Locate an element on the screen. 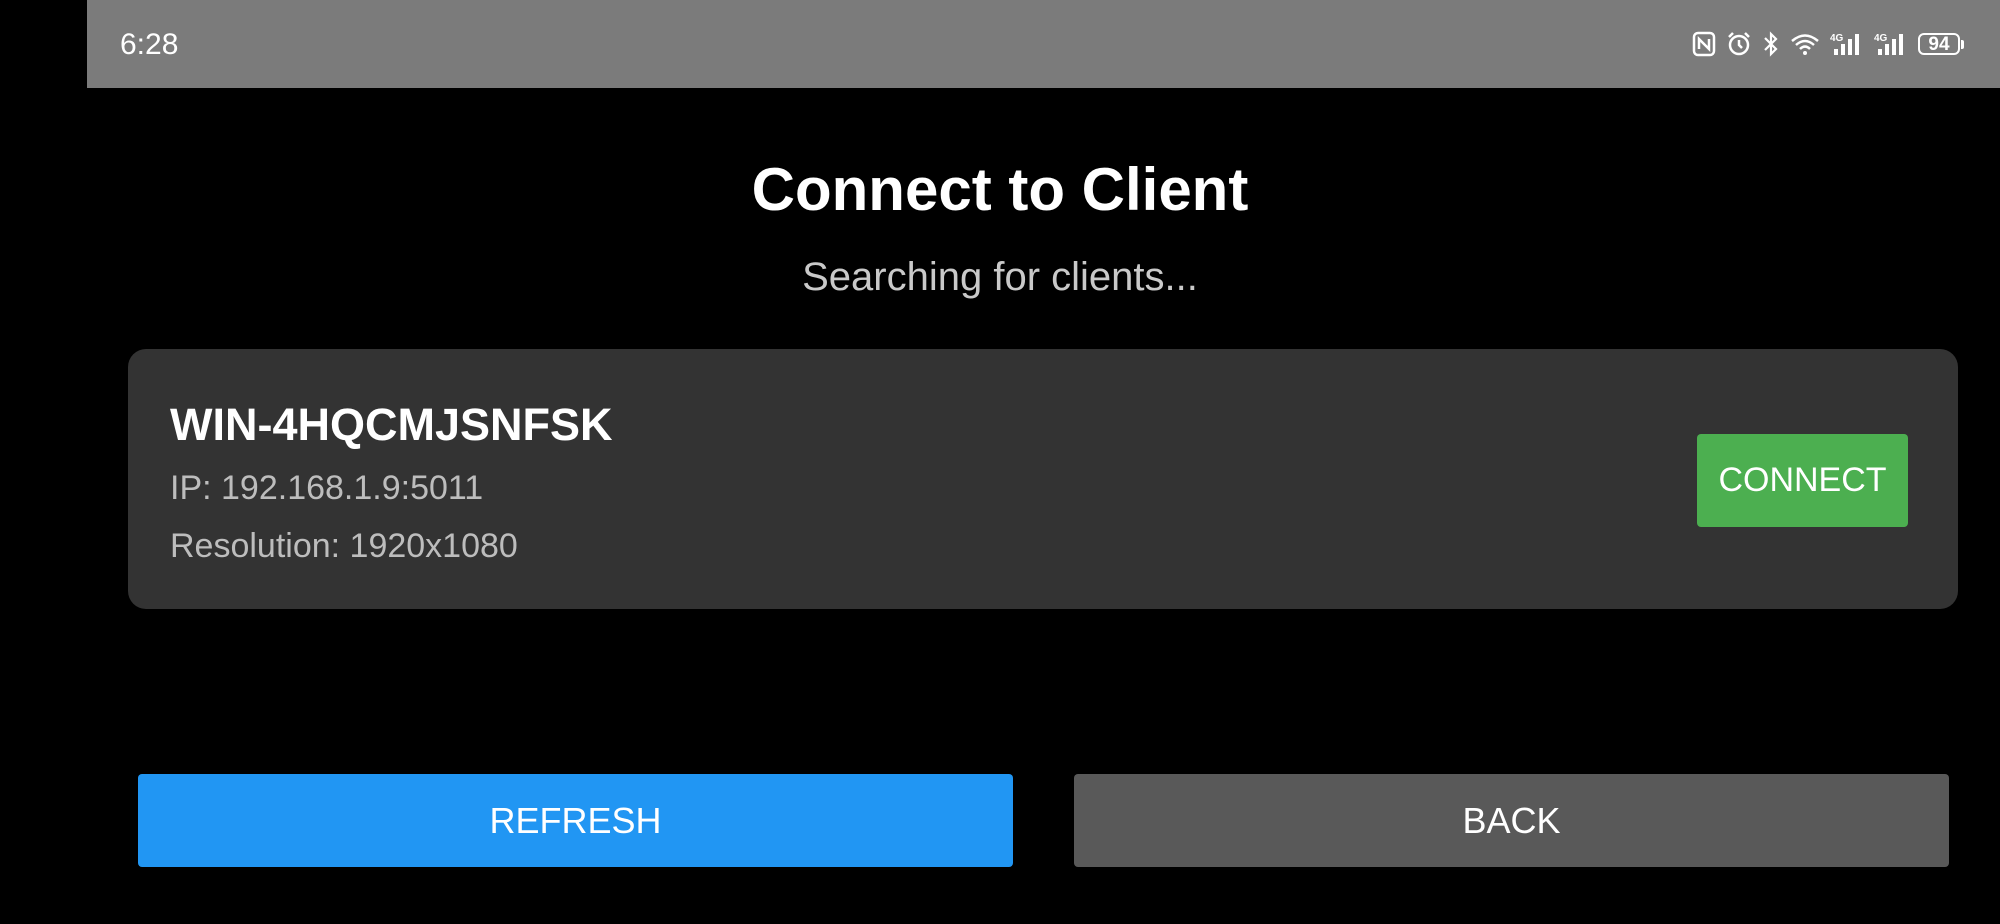 The width and height of the screenshot is (2000, 924). client-name: WIN-4HQCMJSNFSK is located at coordinates (391, 424).